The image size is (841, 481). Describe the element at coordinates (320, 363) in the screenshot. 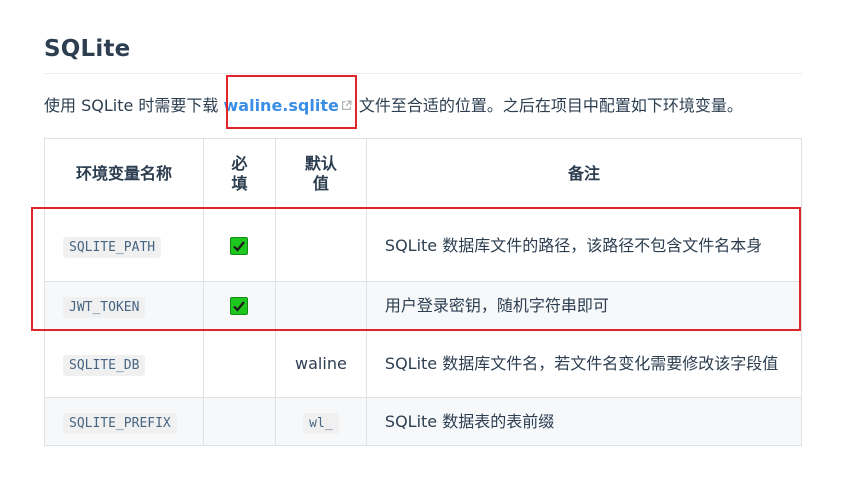

I see `default-cell: waline` at that location.